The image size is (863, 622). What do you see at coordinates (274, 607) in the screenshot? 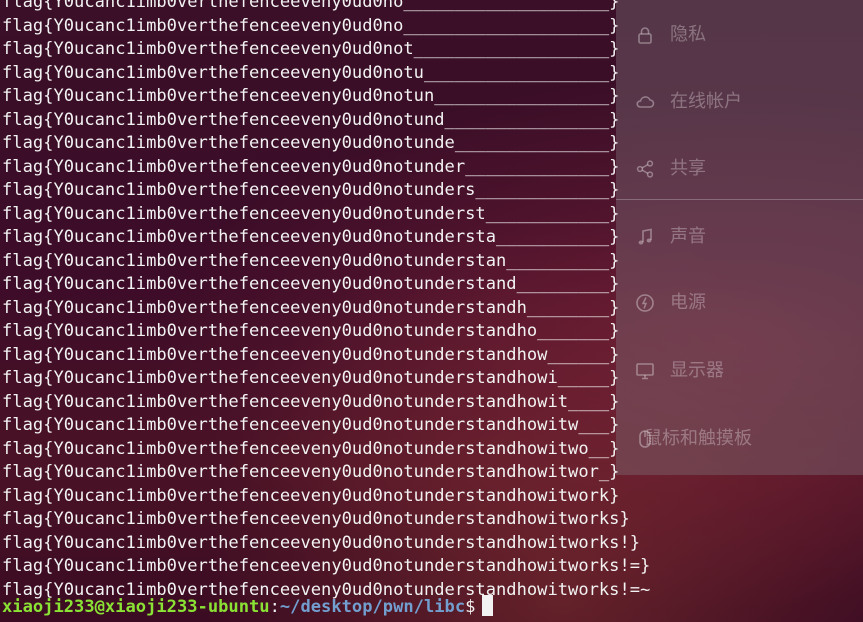
I see `prompt-colon: :` at bounding box center [274, 607].